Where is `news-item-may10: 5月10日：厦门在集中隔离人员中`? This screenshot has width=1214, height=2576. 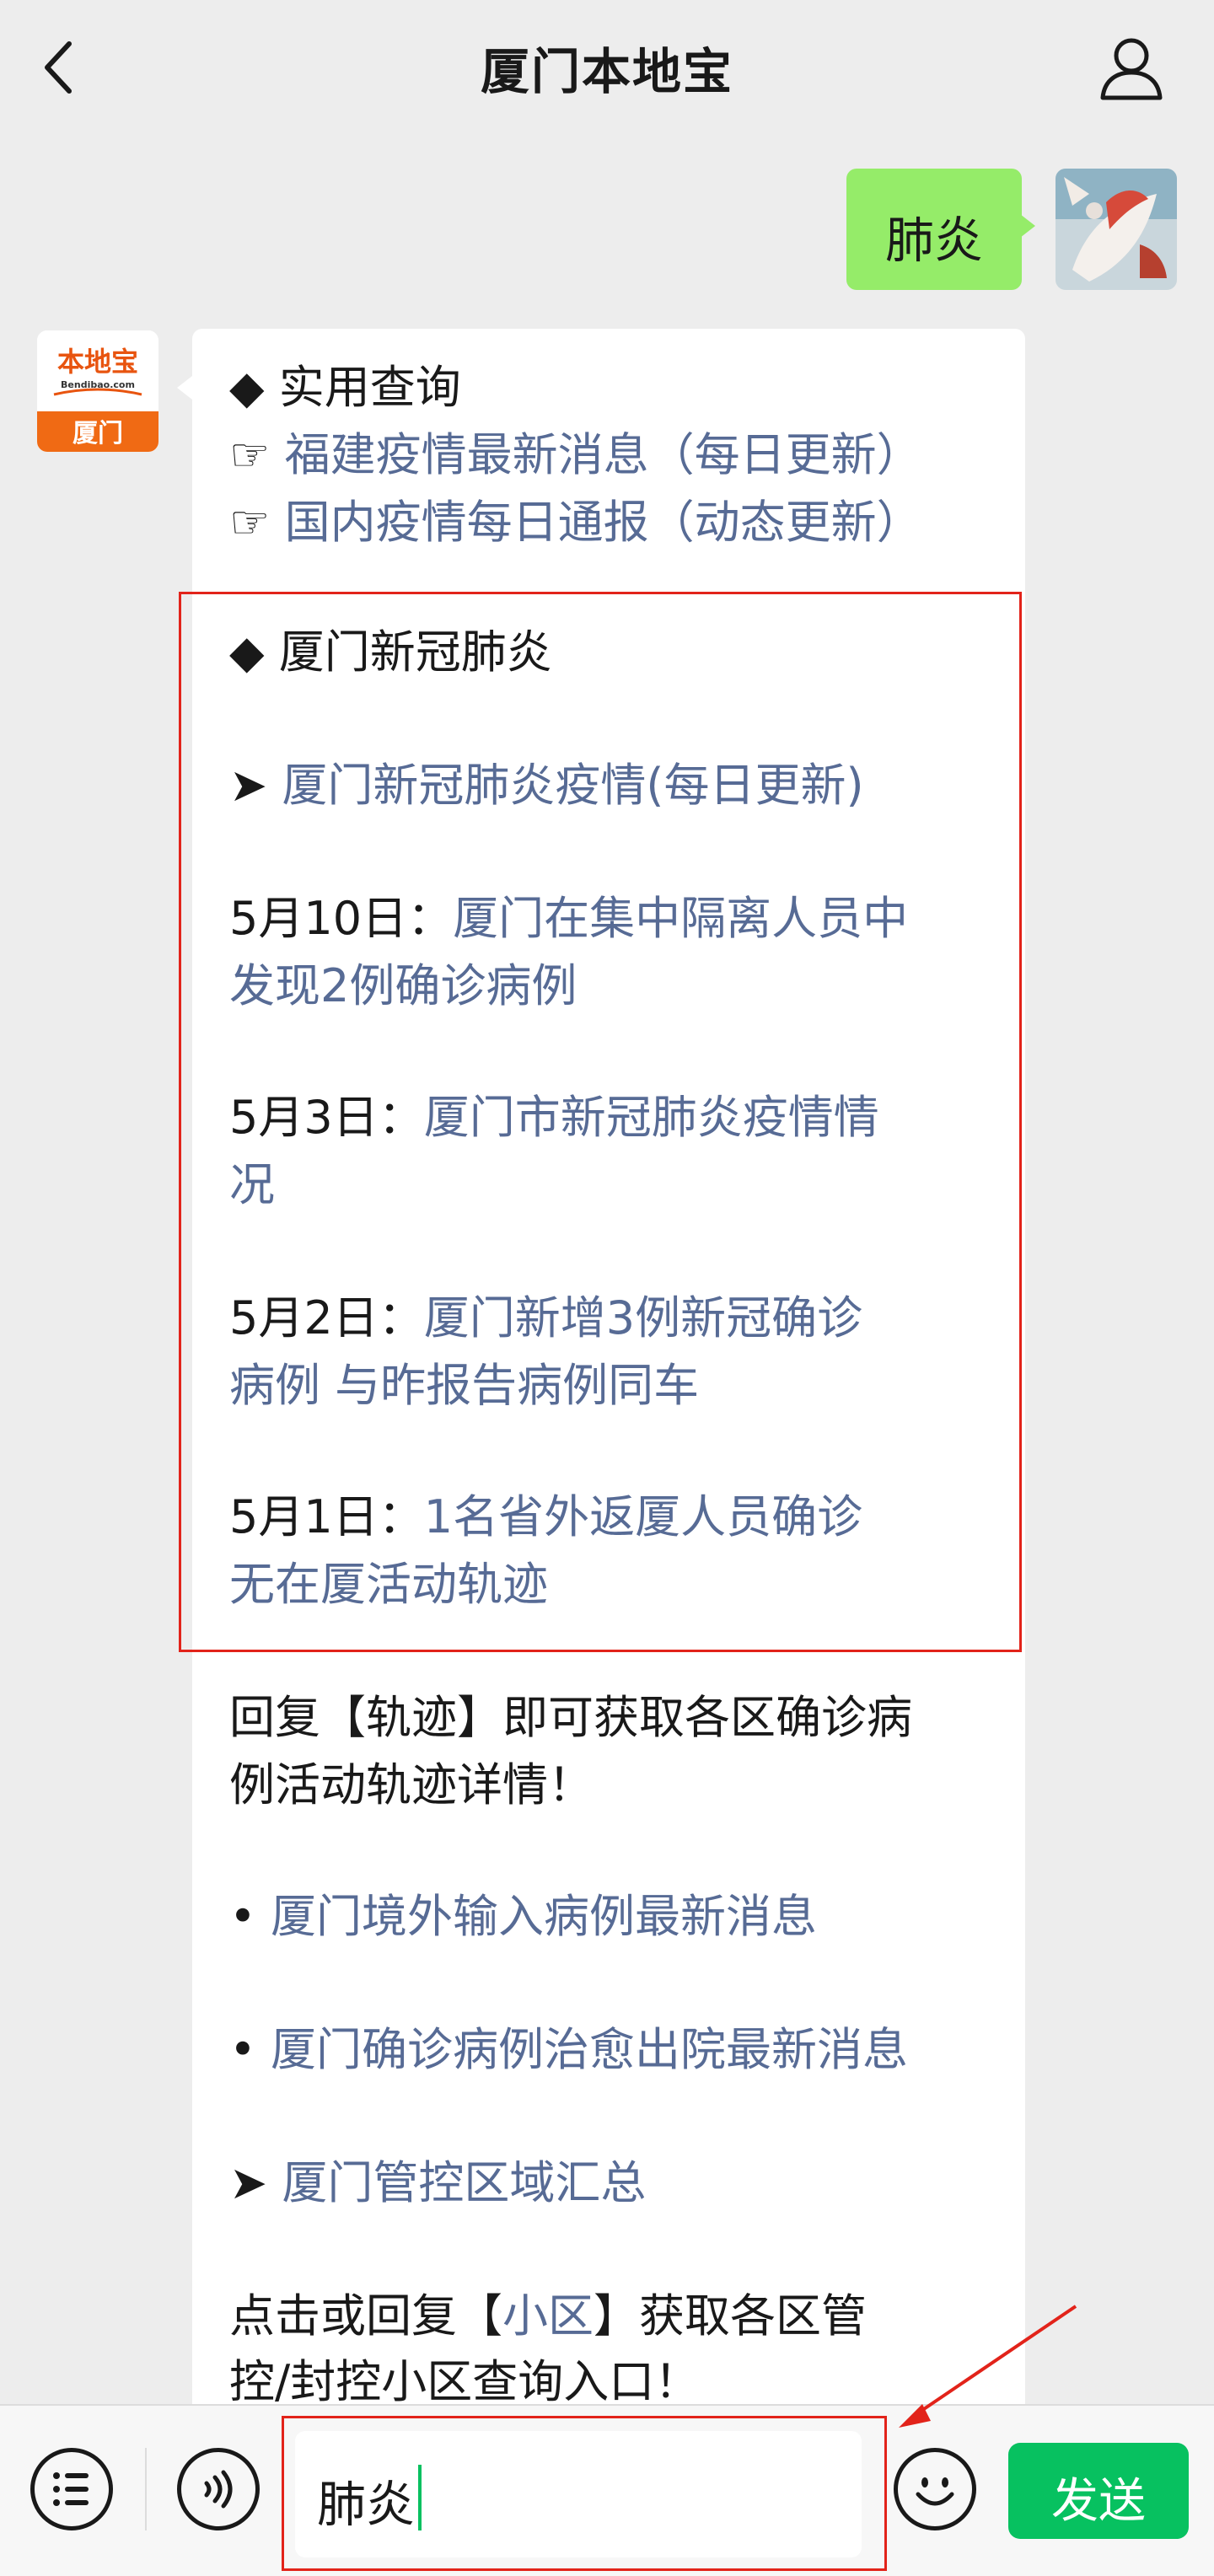 news-item-may10: 5月10日：厦门在集中隔离人员中 is located at coordinates (568, 919).